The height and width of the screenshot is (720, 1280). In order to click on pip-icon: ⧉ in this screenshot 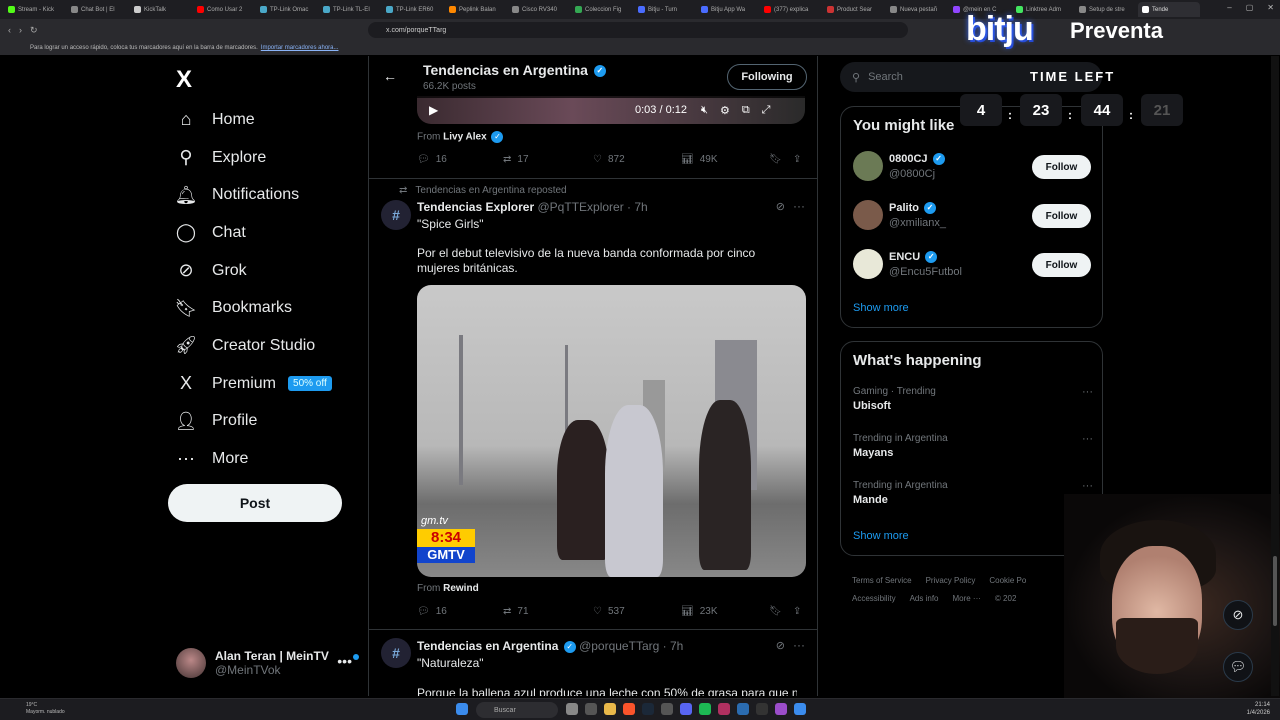, I will do `click(746, 110)`.